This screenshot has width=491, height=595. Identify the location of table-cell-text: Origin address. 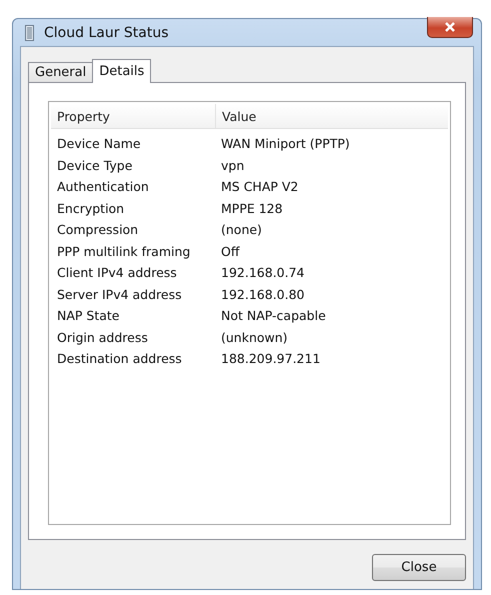
(102, 337).